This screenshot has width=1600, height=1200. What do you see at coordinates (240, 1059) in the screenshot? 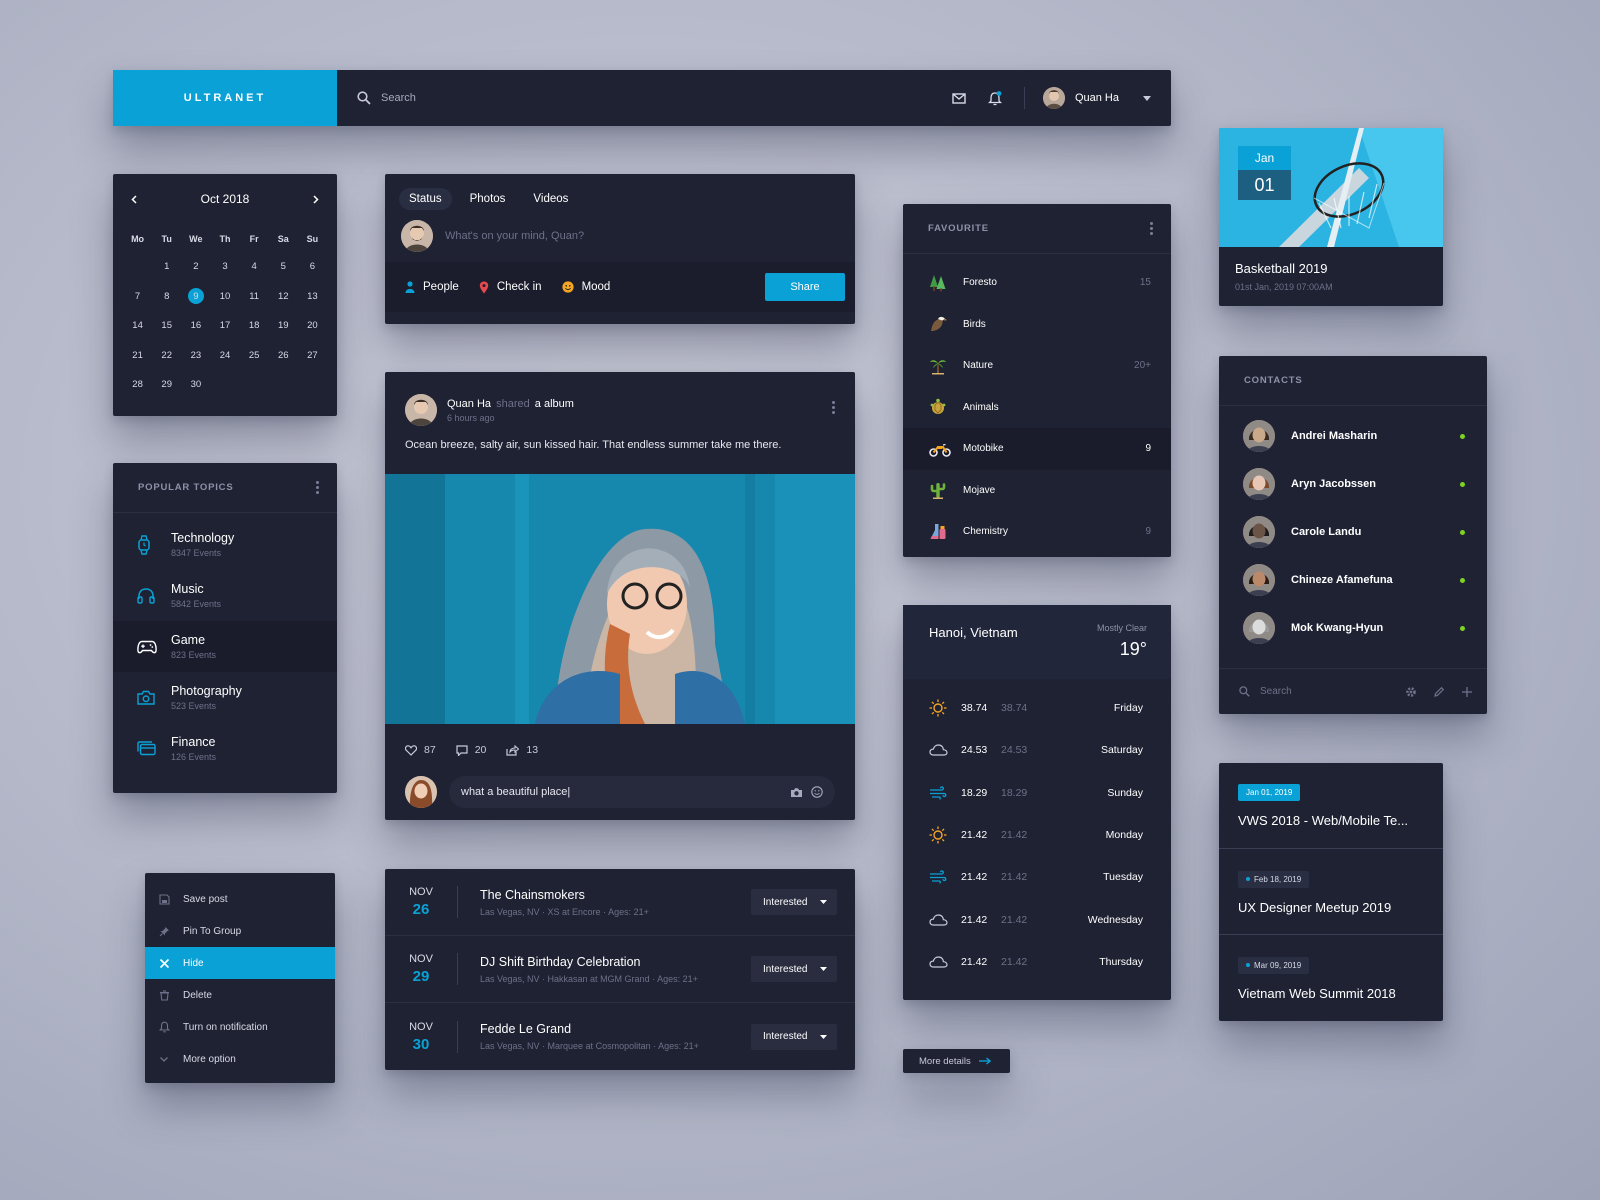
I see `menu-item: More option` at bounding box center [240, 1059].